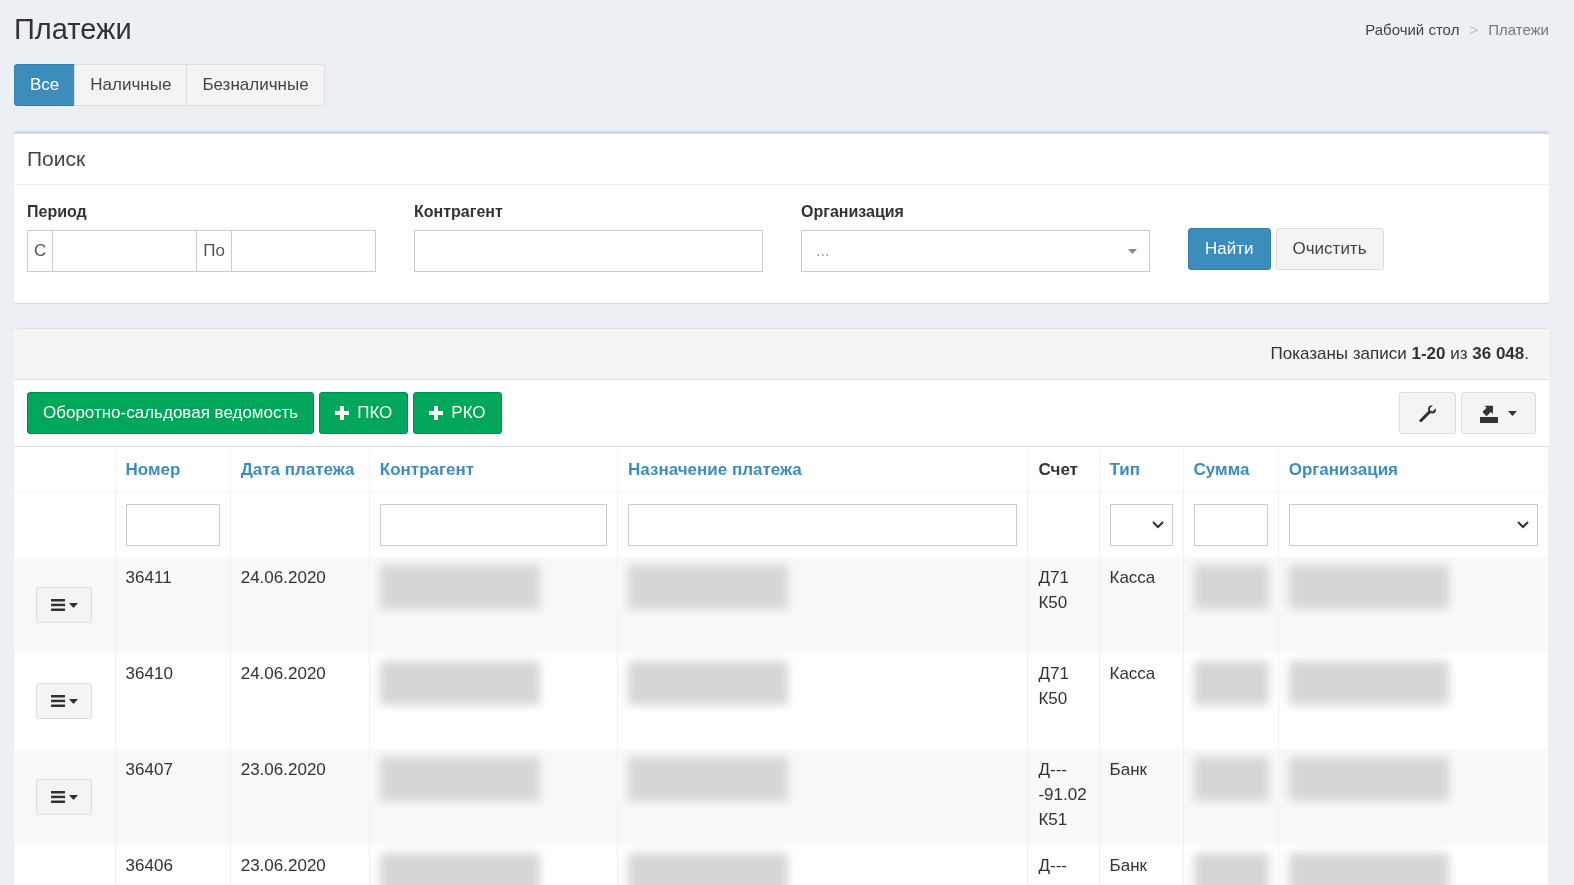 This screenshot has width=1574, height=885. Describe the element at coordinates (300, 470) in the screenshot. I see `column-sort-link: Дата платежа` at that location.